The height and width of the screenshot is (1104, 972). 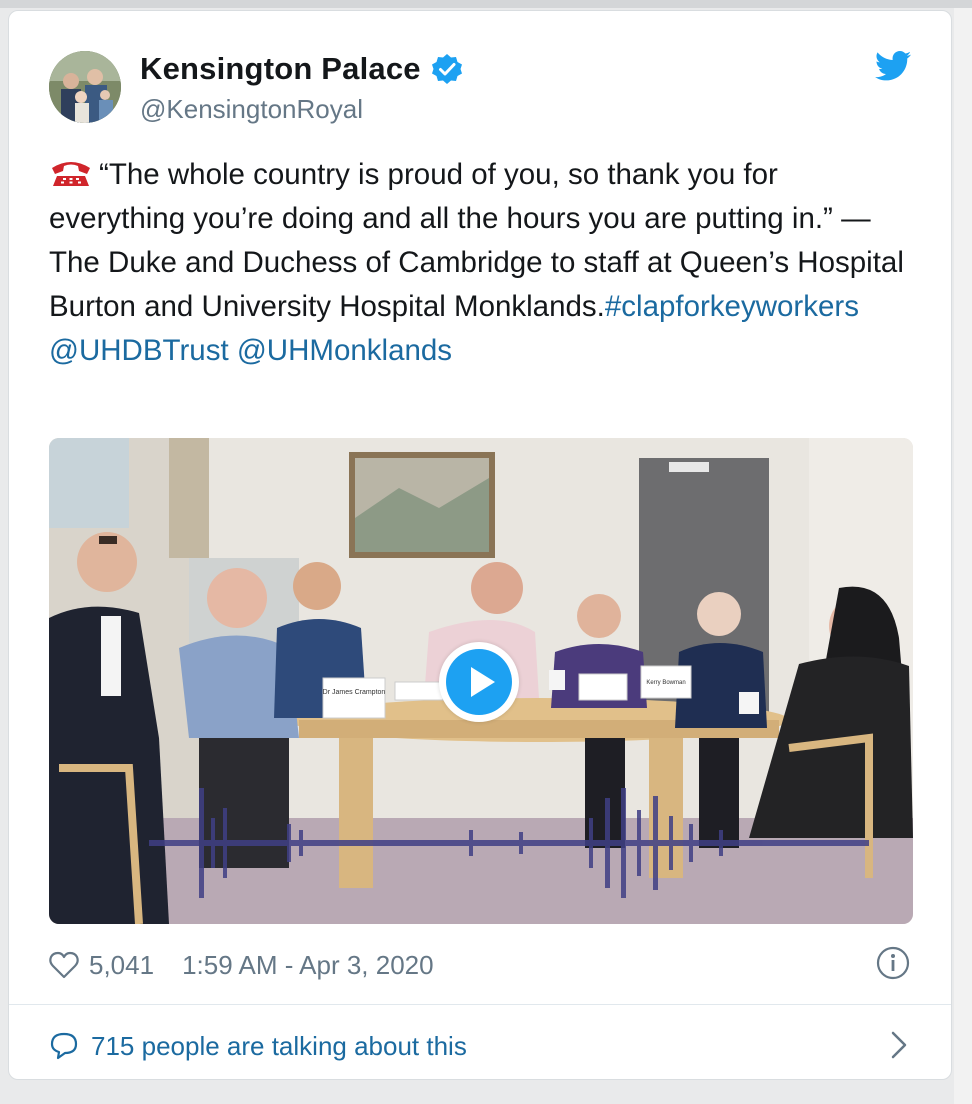 I want to click on author-handle: @KensingtonRoyal, so click(x=251, y=109).